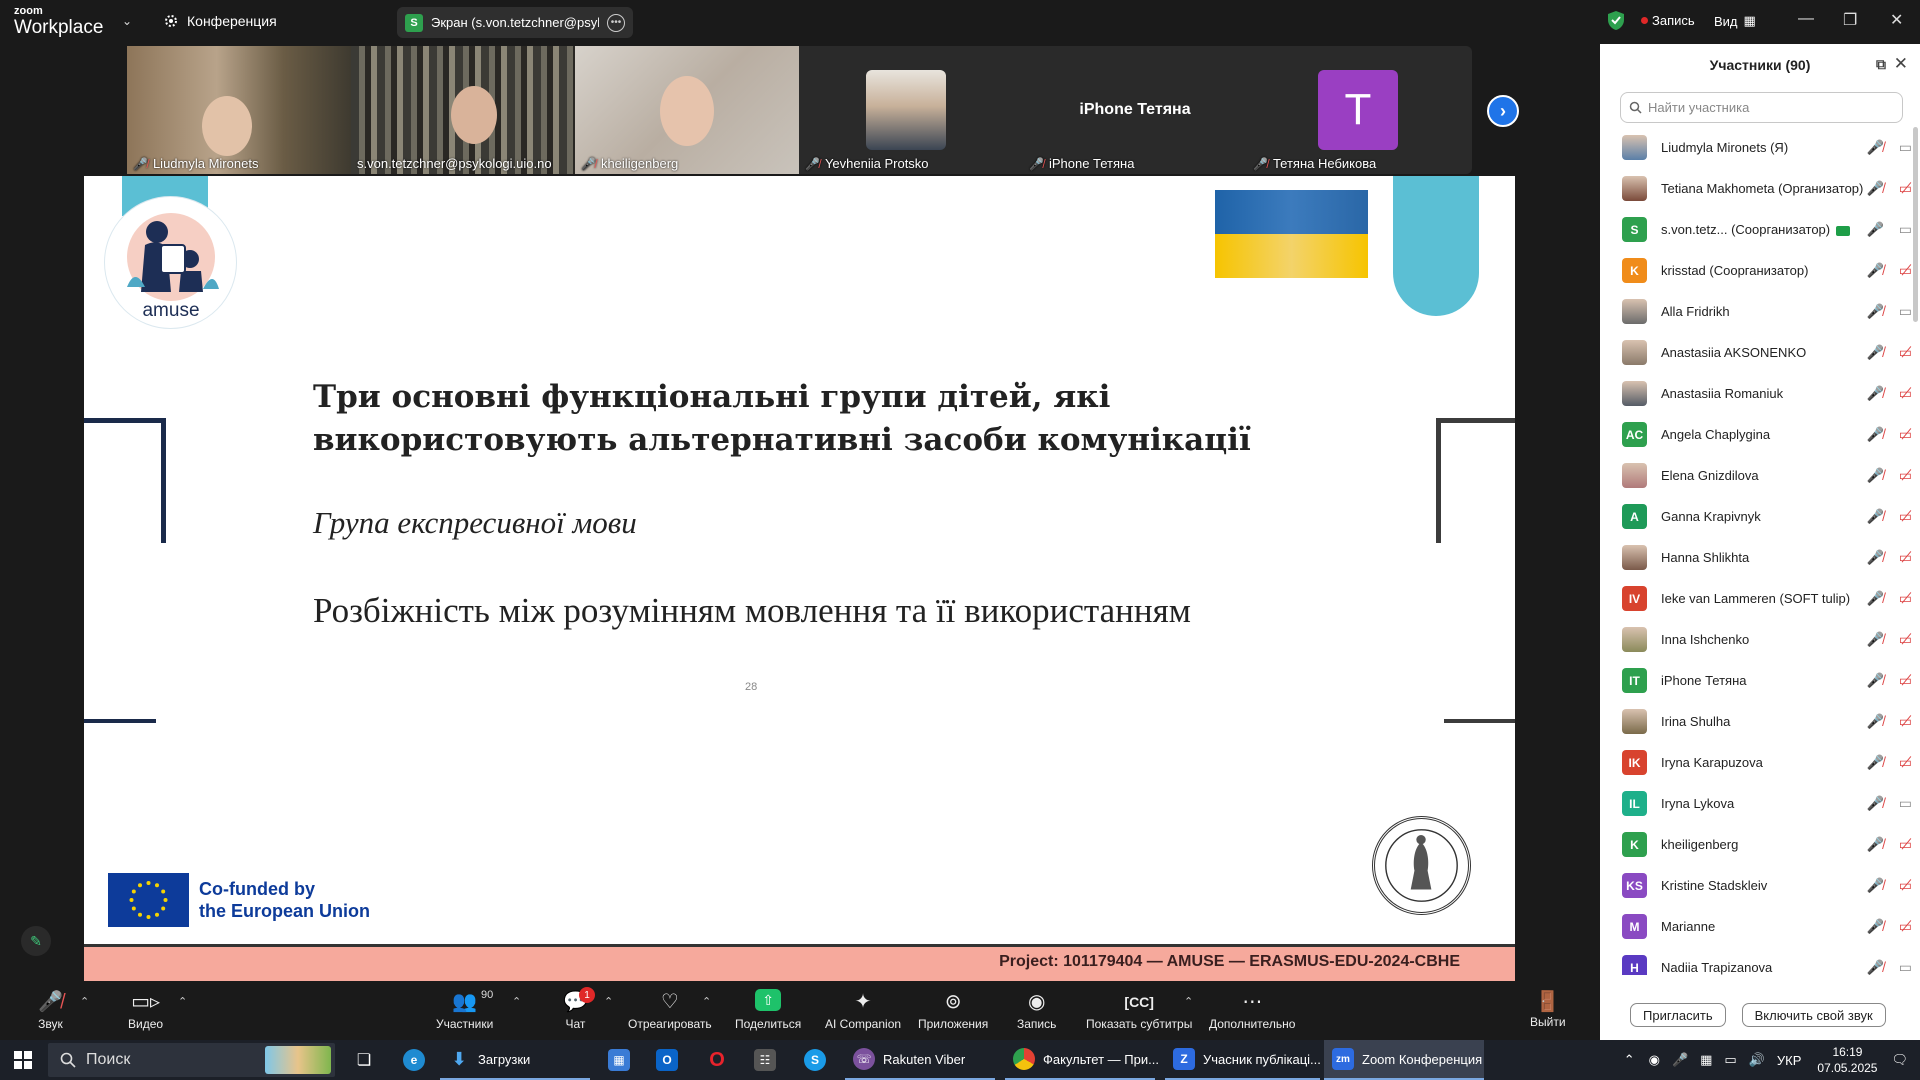  Describe the element at coordinates (706, 1001) in the screenshot. I see `react-options-caret-icon: ⌃` at that location.